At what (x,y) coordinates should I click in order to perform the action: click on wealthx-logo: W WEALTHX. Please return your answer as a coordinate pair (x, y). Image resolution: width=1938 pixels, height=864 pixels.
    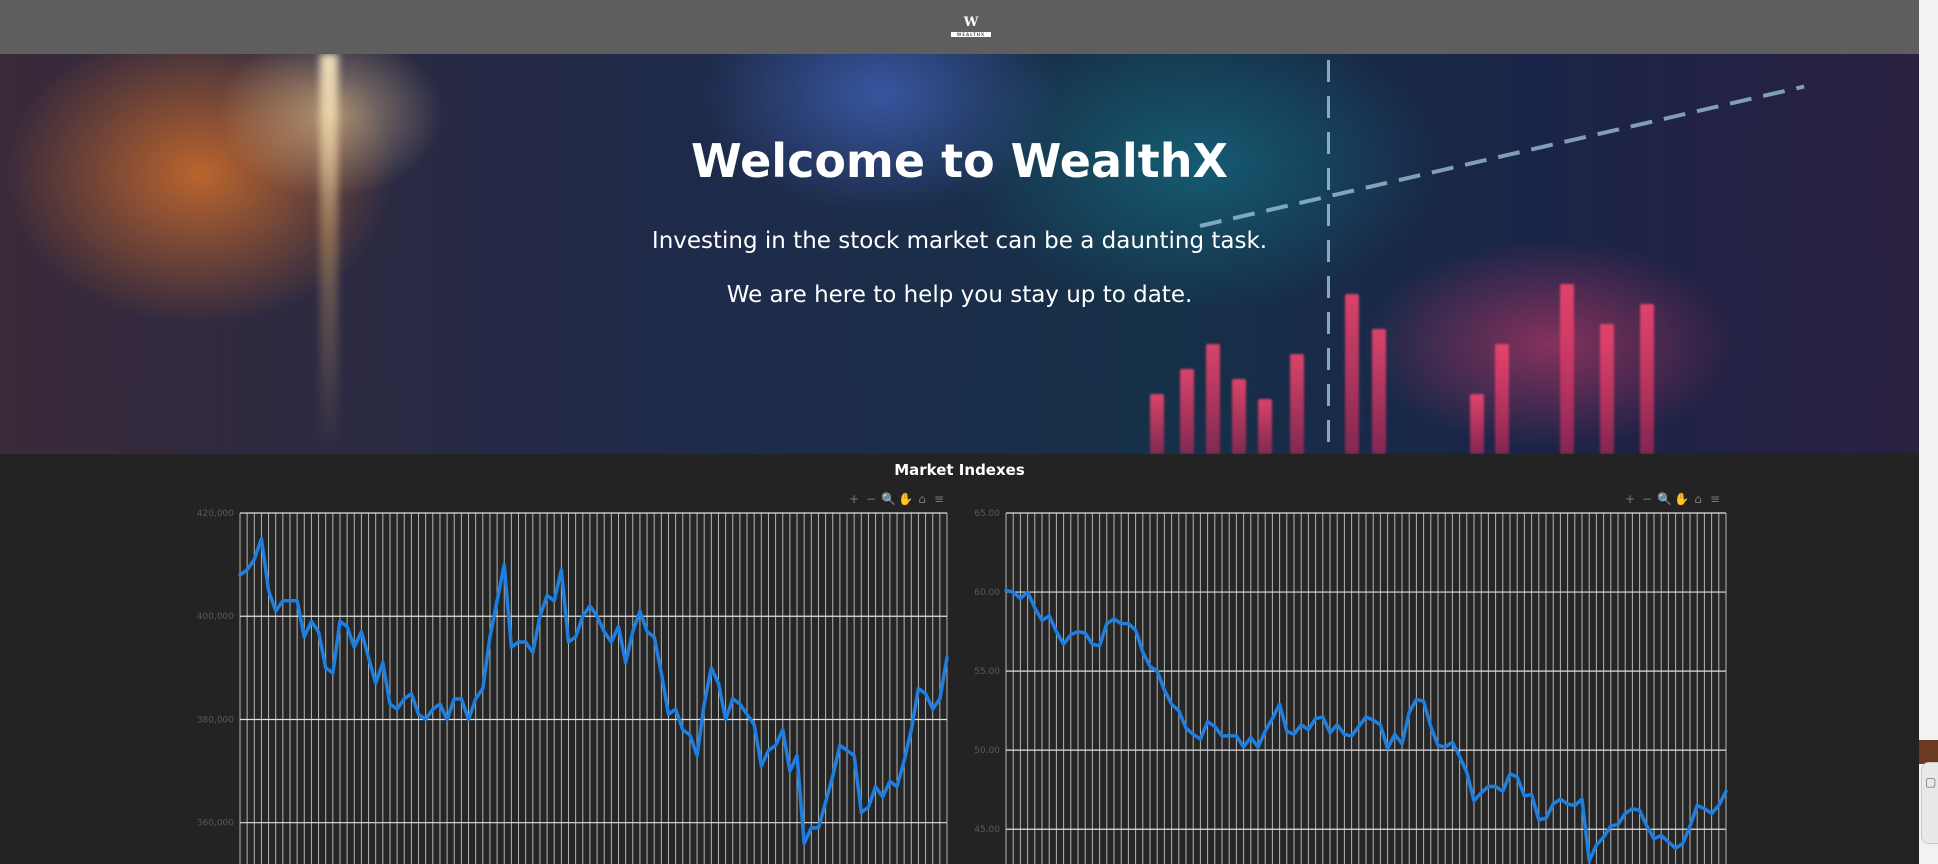
    Looking at the image, I should click on (971, 28).